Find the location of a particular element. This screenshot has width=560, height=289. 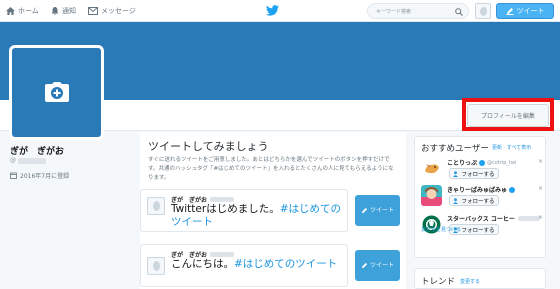

suggested-tweet-card: ぎが ぎがお Twitterはじめました。#はじめてのツイート is located at coordinates (244, 210).